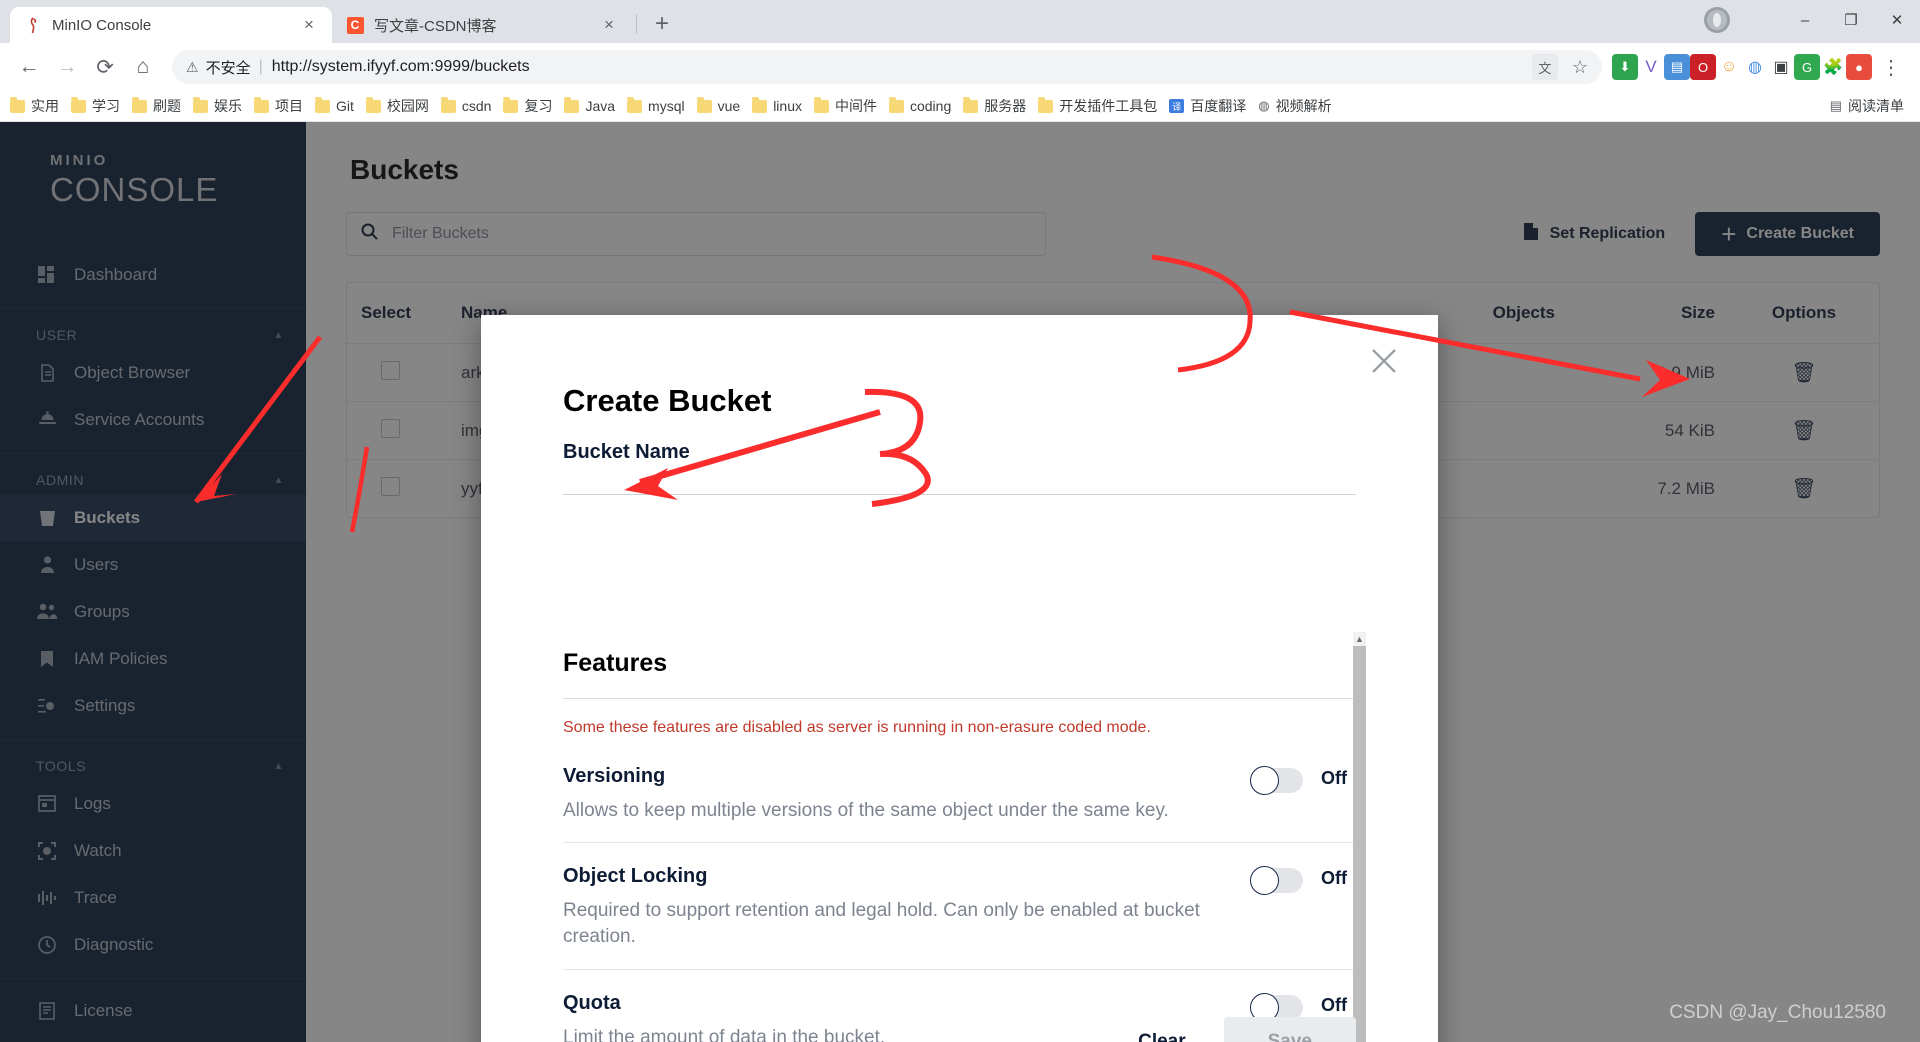 The image size is (1920, 1042). What do you see at coordinates (1289, 1029) in the screenshot?
I see `save-button: Save` at bounding box center [1289, 1029].